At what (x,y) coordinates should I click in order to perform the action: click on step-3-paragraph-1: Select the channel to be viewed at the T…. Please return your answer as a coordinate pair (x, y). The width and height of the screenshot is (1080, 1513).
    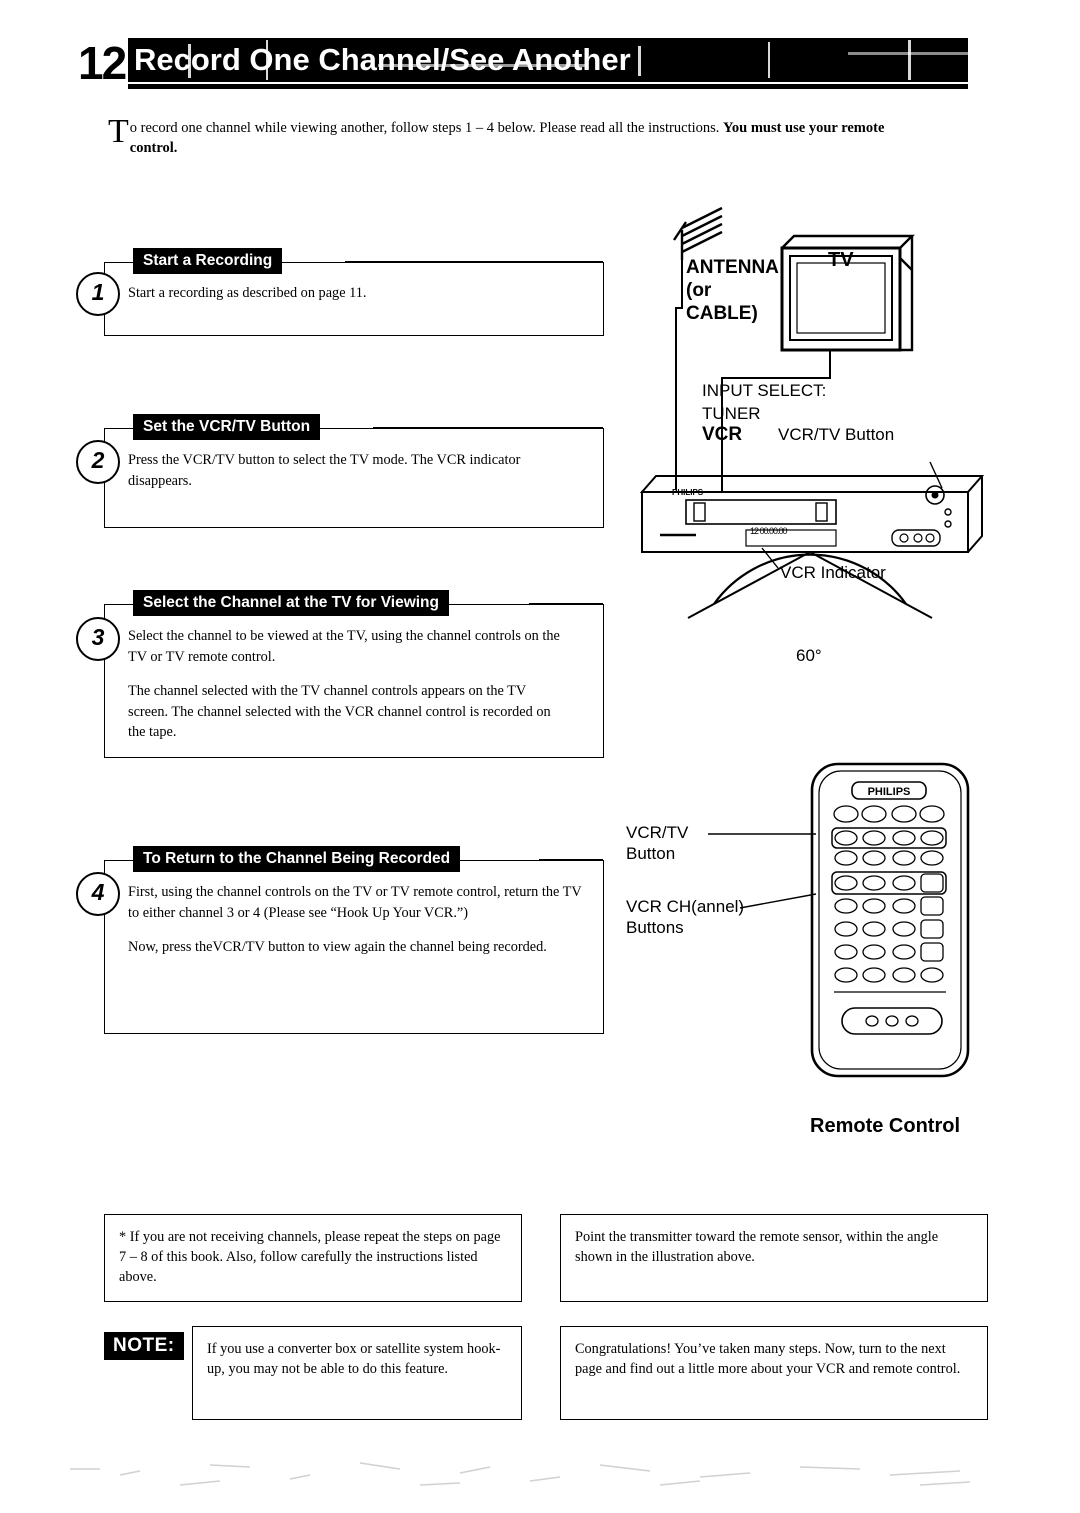
    Looking at the image, I should click on (344, 646).